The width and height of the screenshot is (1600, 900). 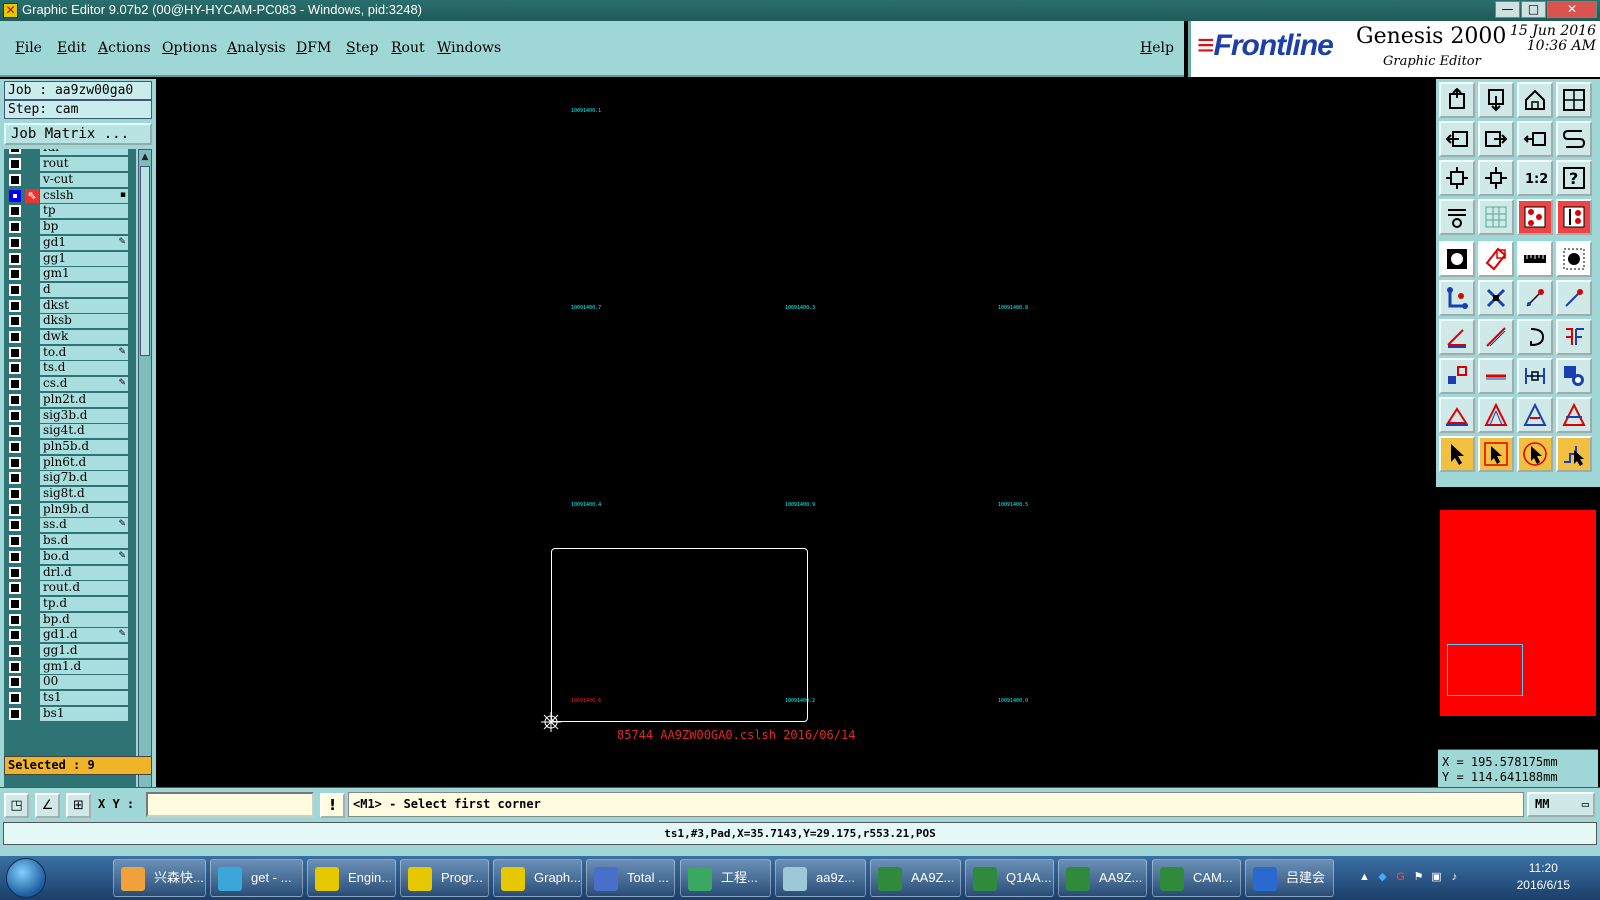 What do you see at coordinates (1574, 139) in the screenshot?
I see `redraw-icon` at bounding box center [1574, 139].